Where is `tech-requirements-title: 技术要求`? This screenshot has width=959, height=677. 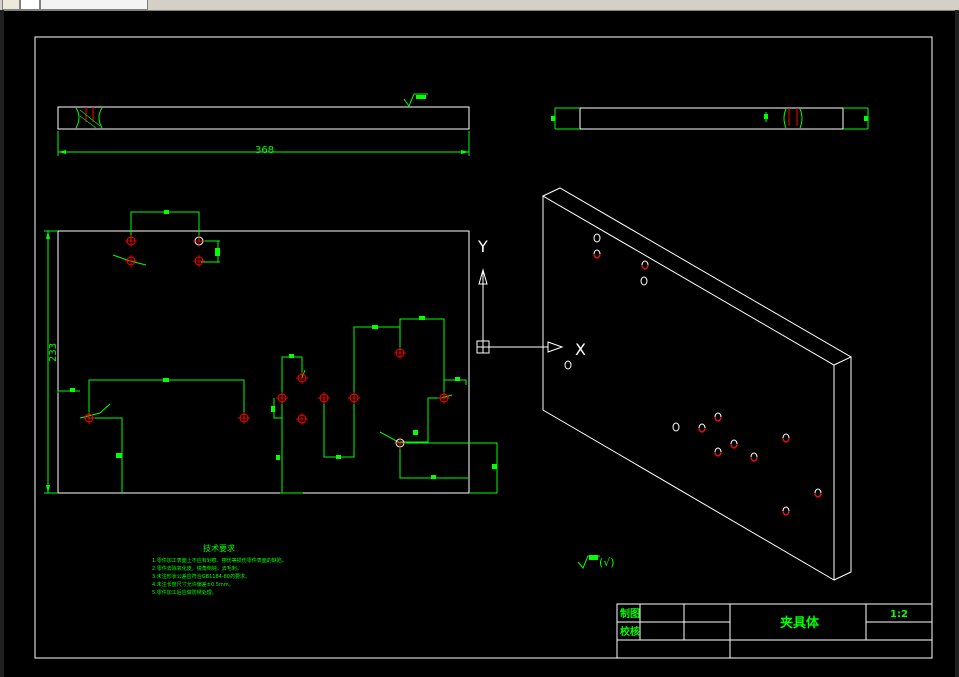 tech-requirements-title: 技术要求 is located at coordinates (219, 548).